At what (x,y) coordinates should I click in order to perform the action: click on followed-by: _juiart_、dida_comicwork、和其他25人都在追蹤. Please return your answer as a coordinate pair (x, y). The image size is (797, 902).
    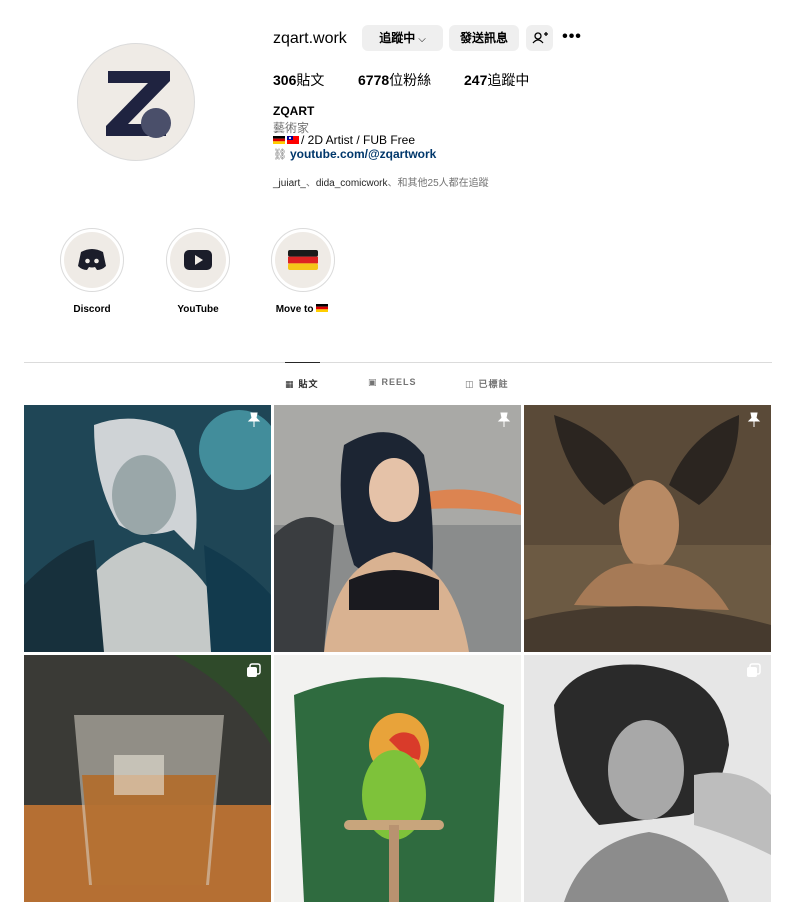
    Looking at the image, I should click on (381, 181).